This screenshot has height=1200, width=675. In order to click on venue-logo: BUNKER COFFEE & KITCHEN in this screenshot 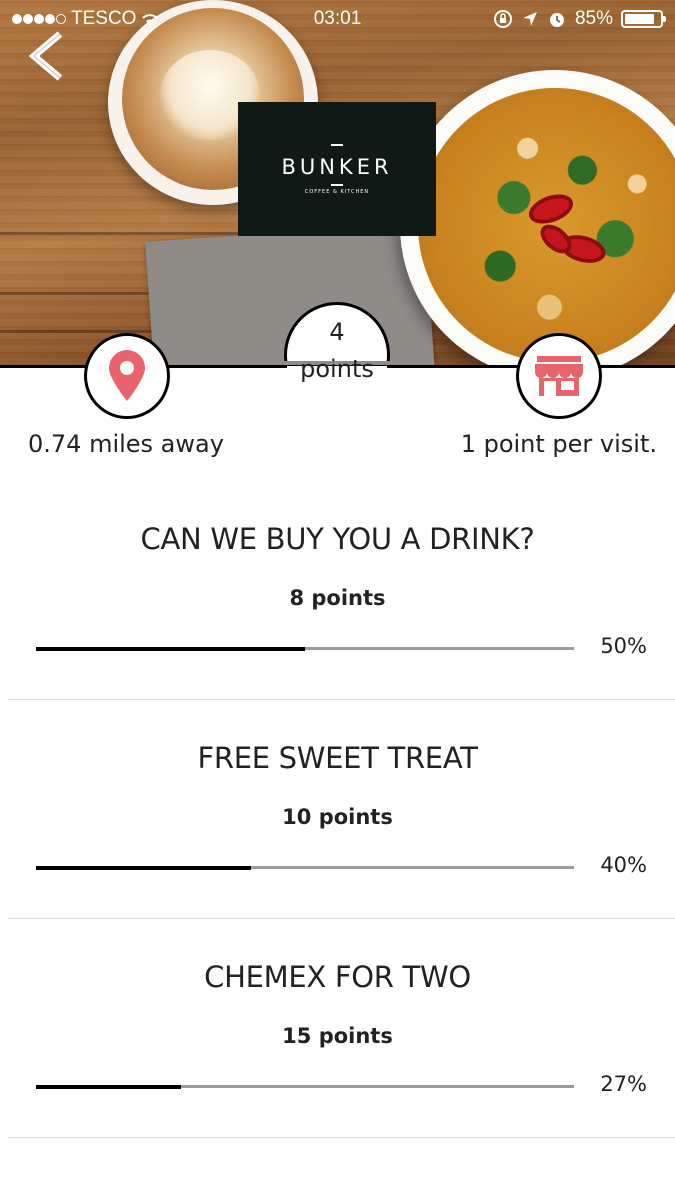, I will do `click(337, 169)`.